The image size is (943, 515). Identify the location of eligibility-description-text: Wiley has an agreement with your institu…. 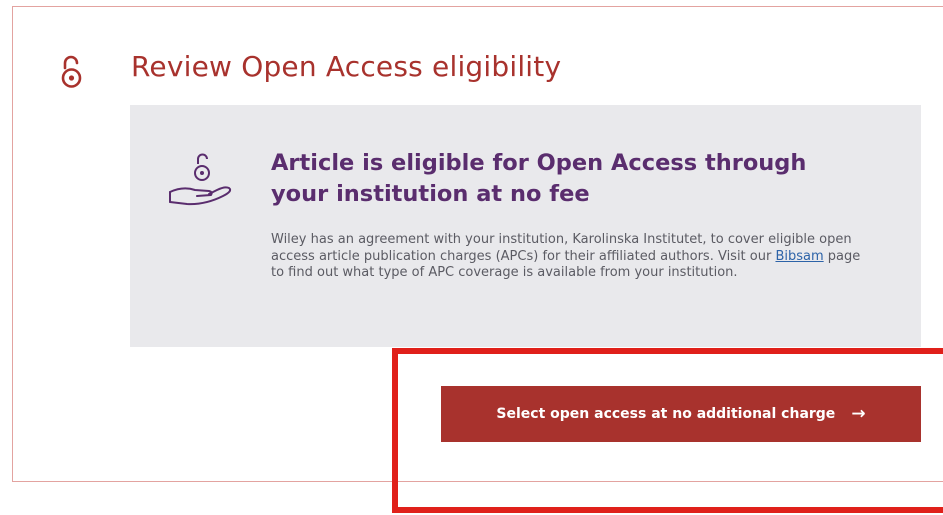
(561, 248).